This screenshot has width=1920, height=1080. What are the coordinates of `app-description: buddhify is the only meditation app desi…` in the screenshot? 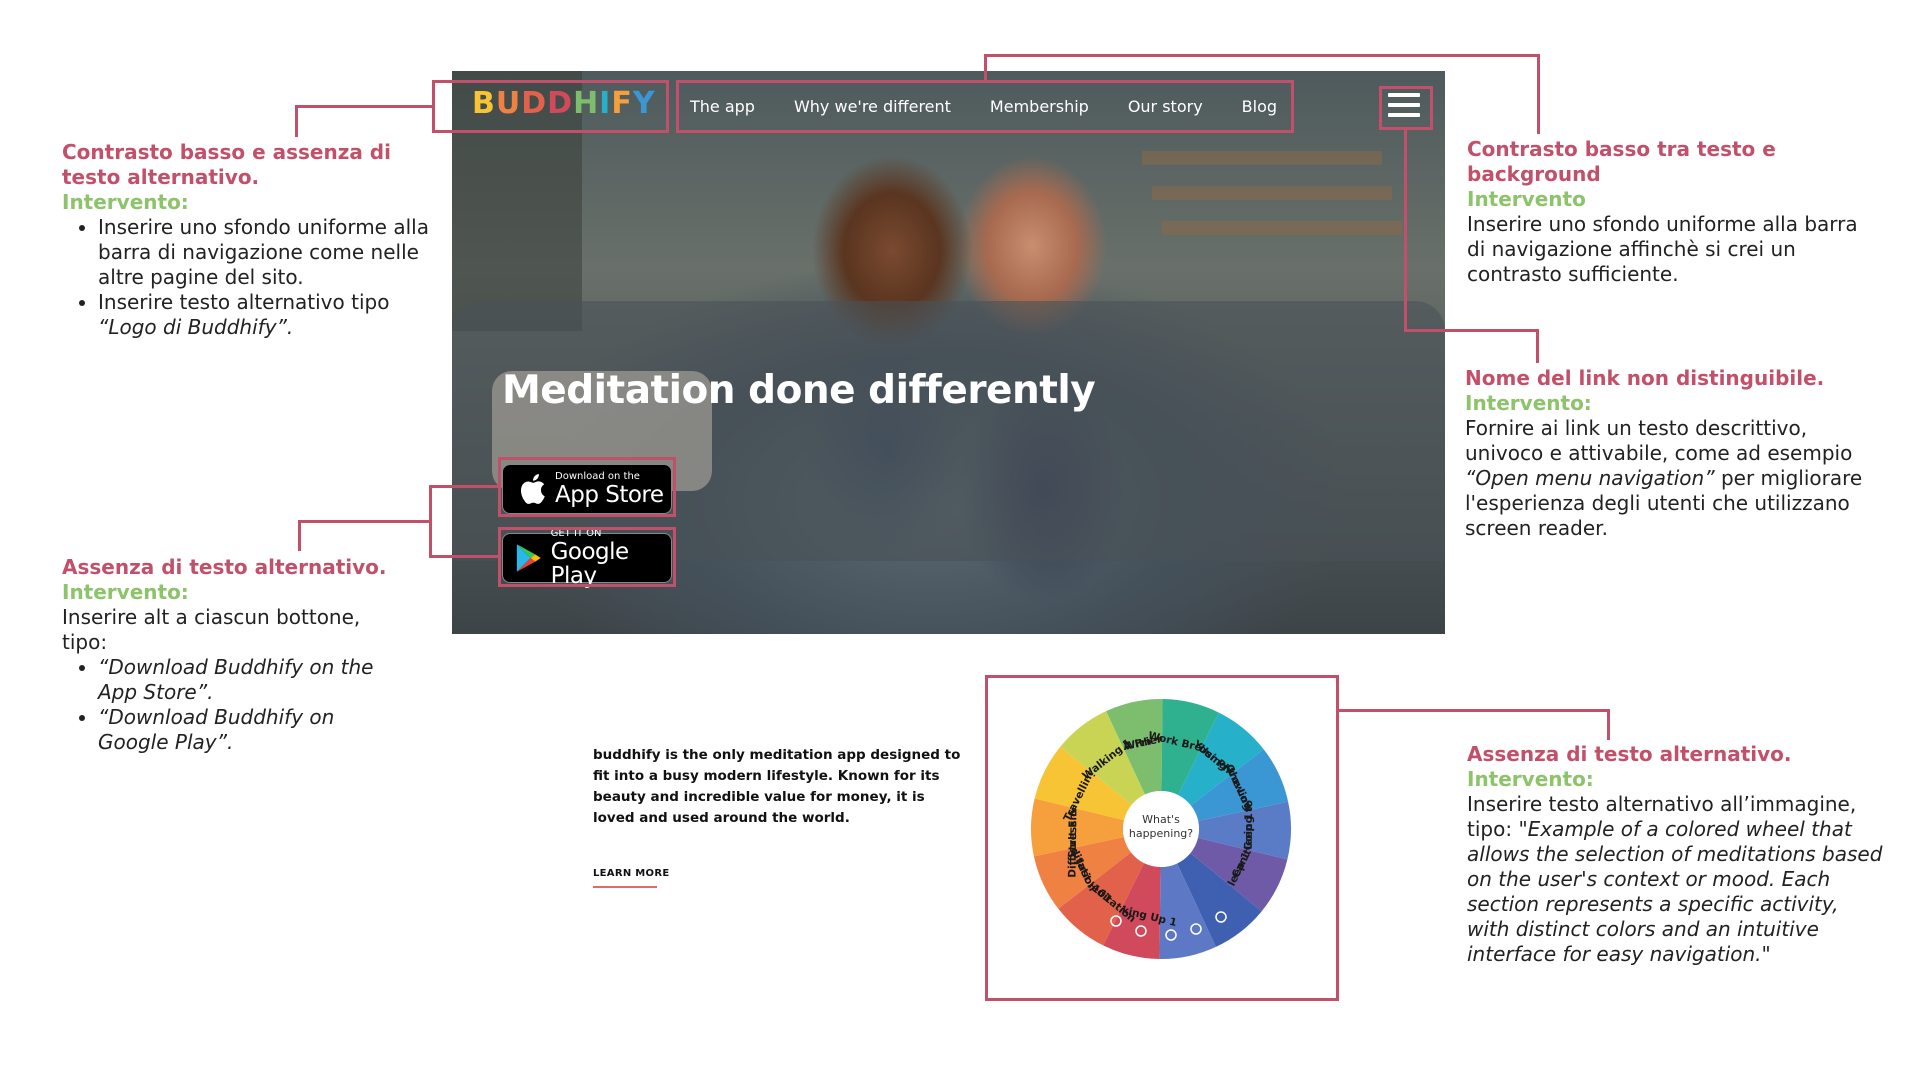 It's located at (777, 786).